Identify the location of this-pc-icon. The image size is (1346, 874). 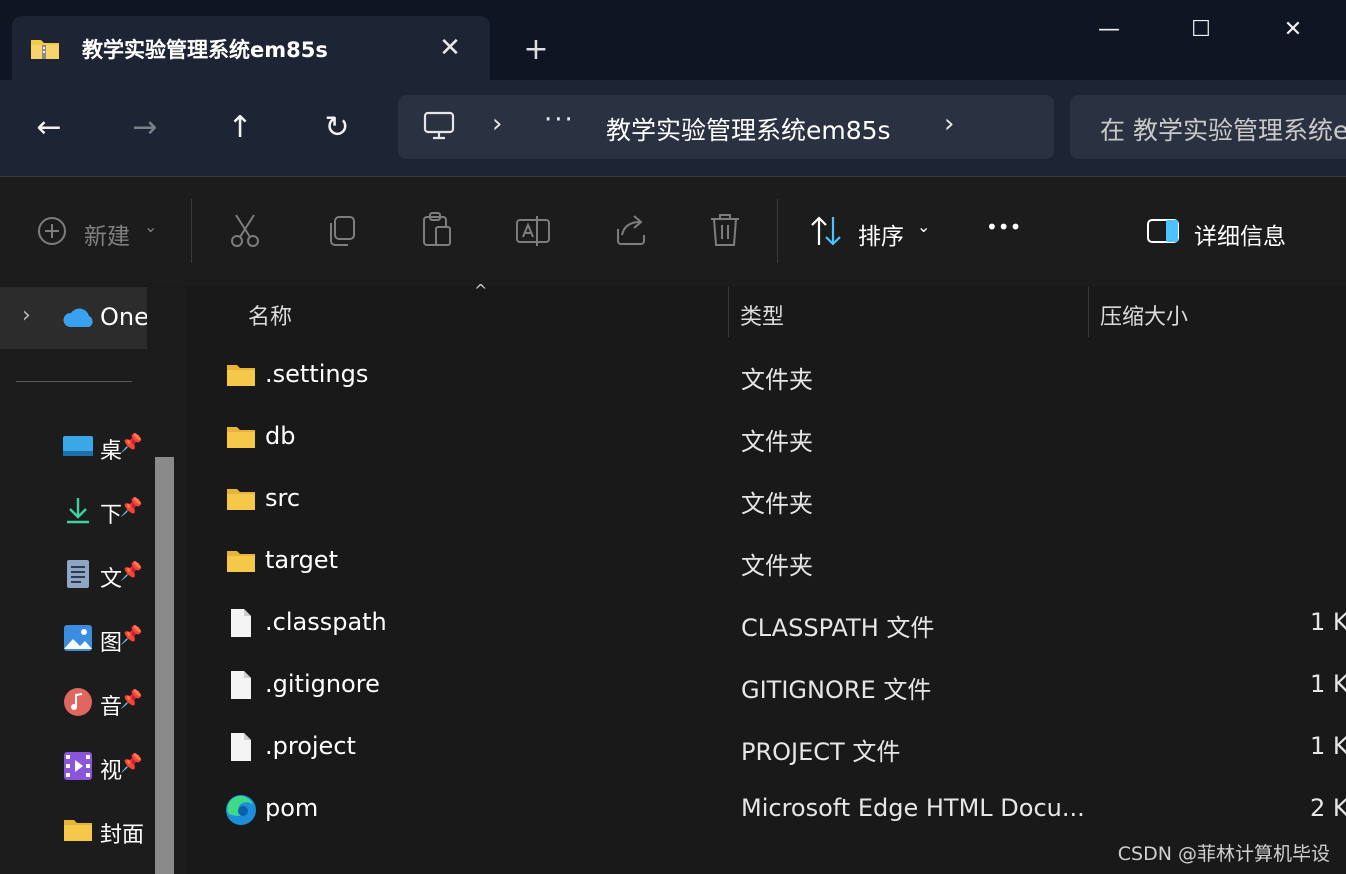
(439, 126).